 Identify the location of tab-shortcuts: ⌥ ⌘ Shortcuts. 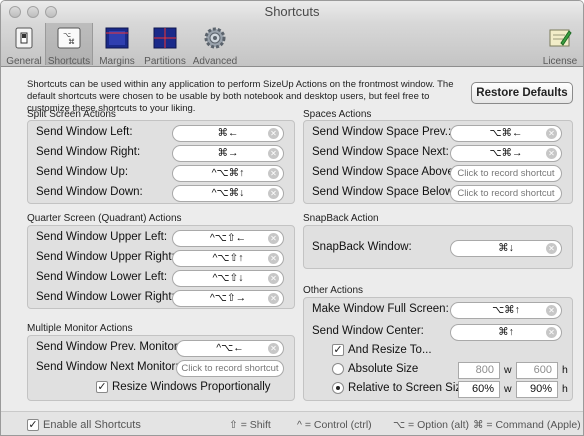
(69, 45).